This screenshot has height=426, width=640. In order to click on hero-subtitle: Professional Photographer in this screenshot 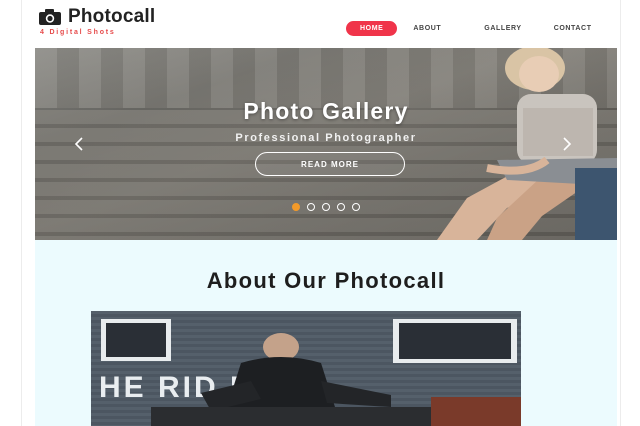, I will do `click(326, 138)`.